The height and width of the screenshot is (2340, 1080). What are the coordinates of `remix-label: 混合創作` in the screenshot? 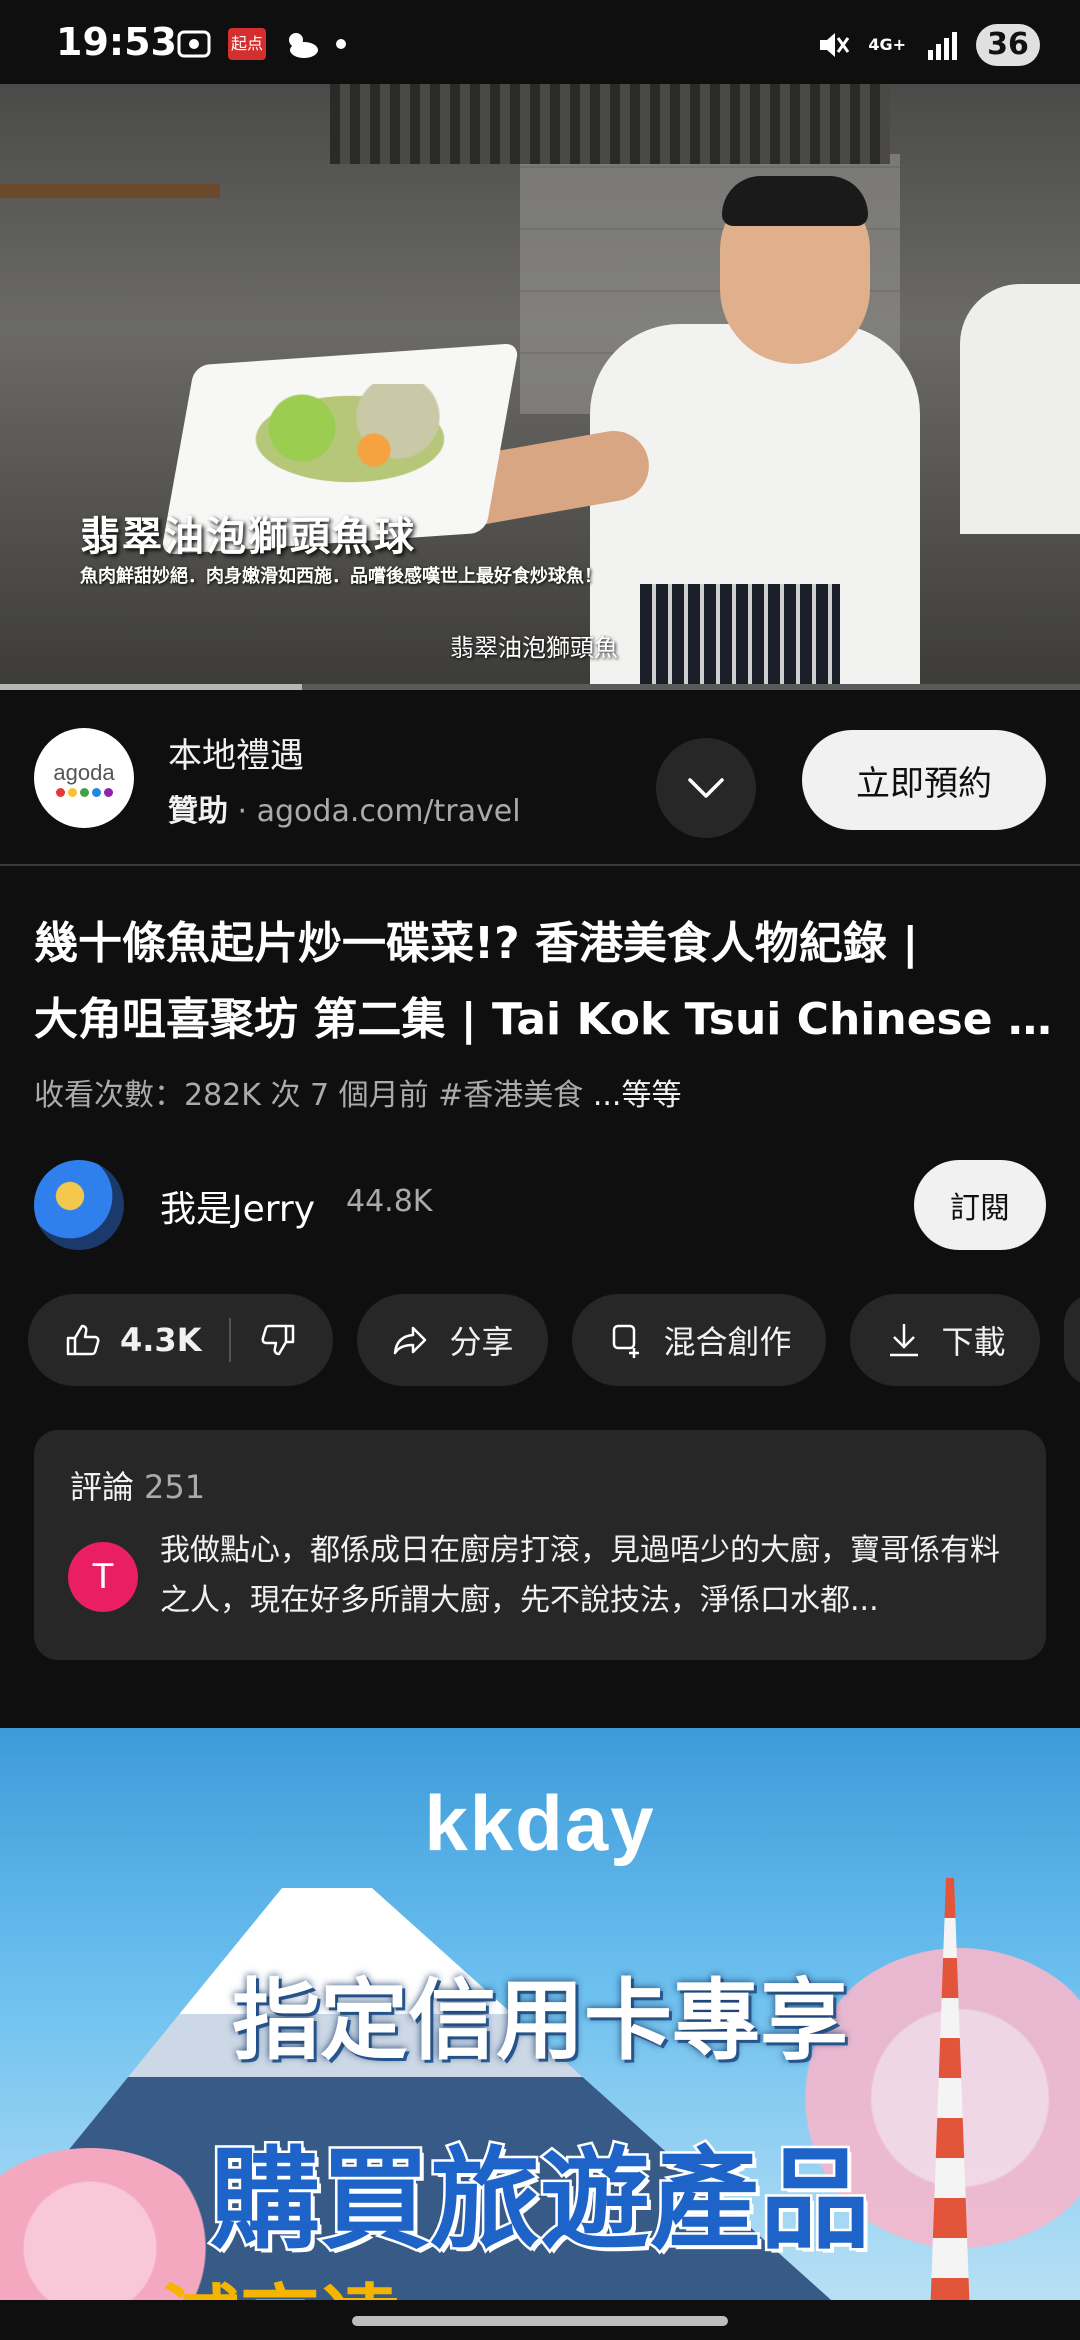 It's located at (727, 1342).